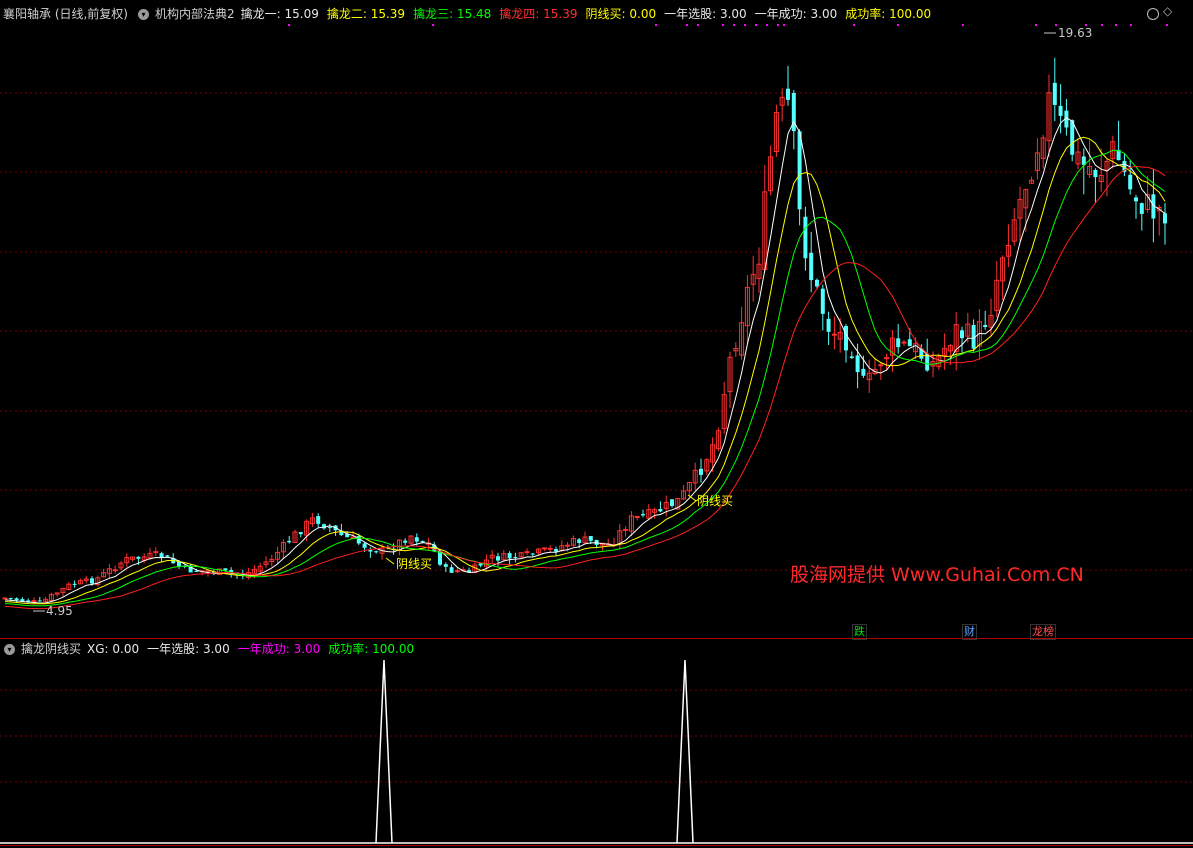  I want to click on price-low-label: 4.95, so click(59, 611).